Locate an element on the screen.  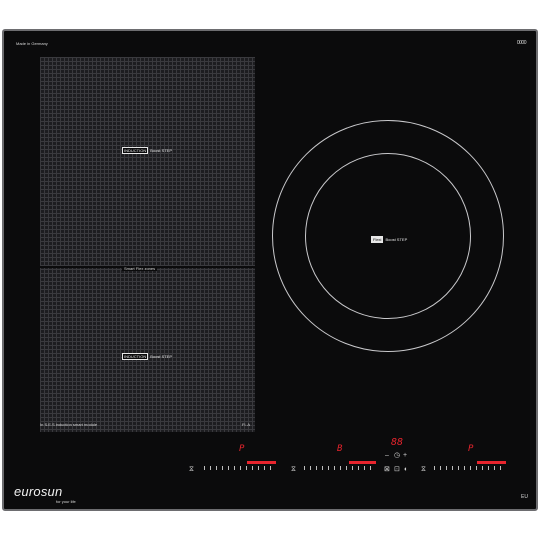
middle-power-slider is located at coordinates (340, 465).